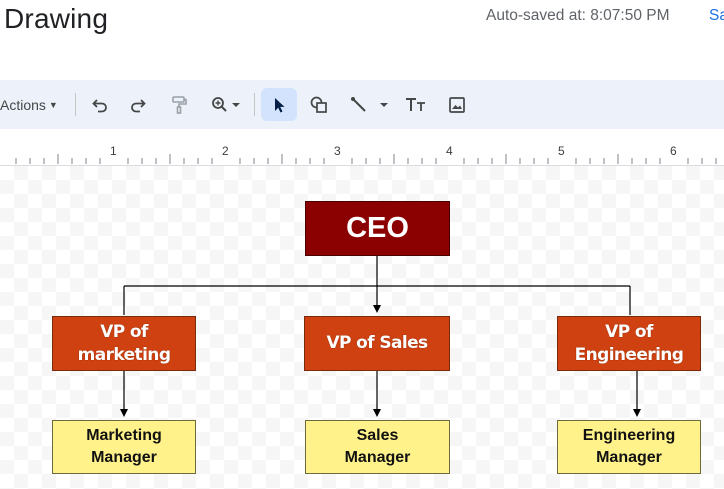 This screenshot has width=724, height=489. I want to click on text-box-button, so click(416, 104).